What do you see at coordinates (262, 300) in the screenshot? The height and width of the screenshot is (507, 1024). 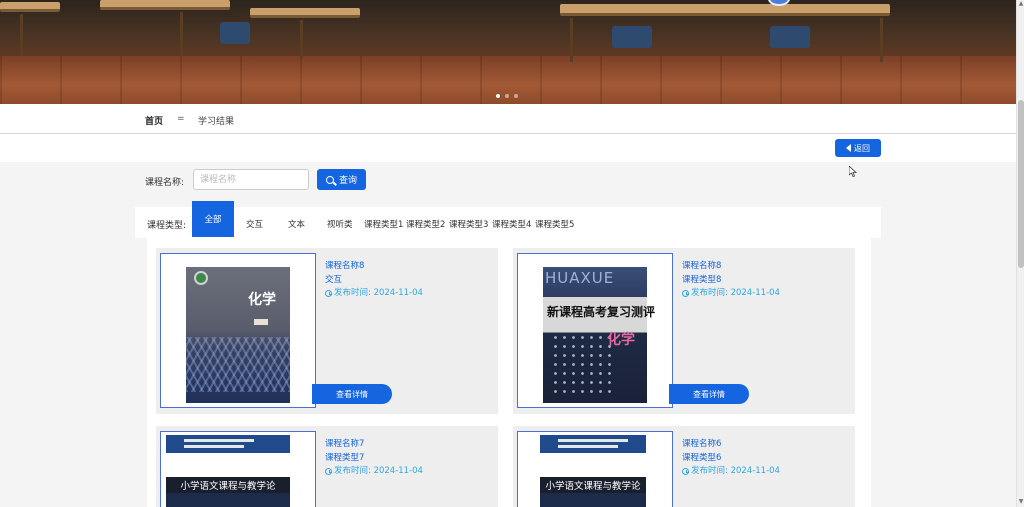 I see `cover-title: 化学` at bounding box center [262, 300].